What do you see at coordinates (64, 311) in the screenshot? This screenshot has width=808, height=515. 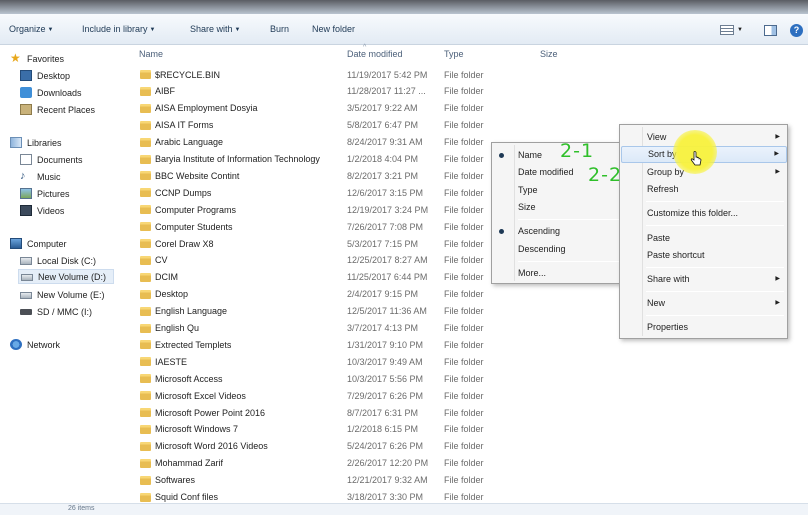 I see `nav-label: SD / MMC (I:)` at bounding box center [64, 311].